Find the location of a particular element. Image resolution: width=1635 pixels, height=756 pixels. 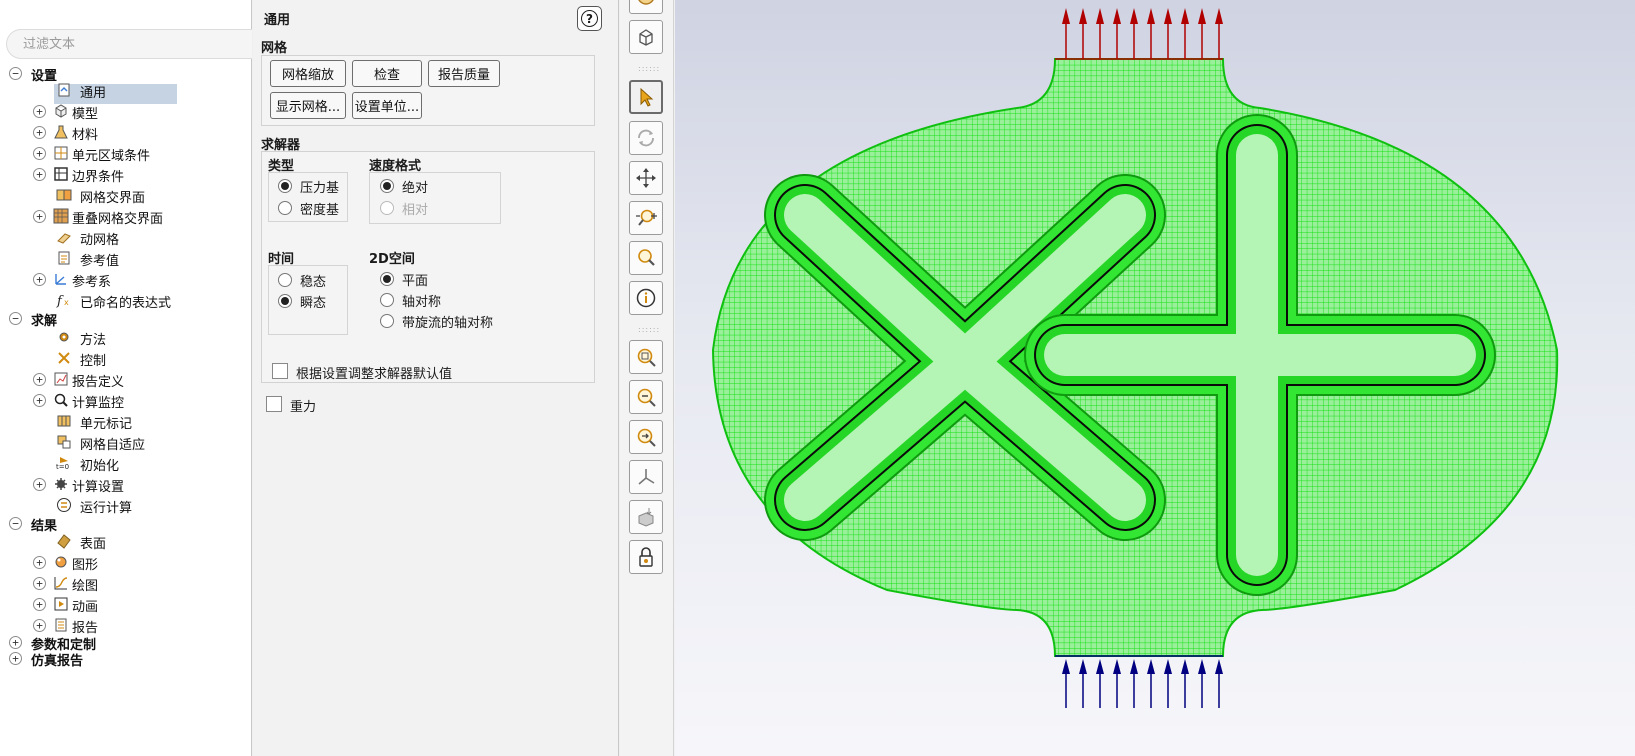

zoom-box-icon is located at coordinates (646, 357).